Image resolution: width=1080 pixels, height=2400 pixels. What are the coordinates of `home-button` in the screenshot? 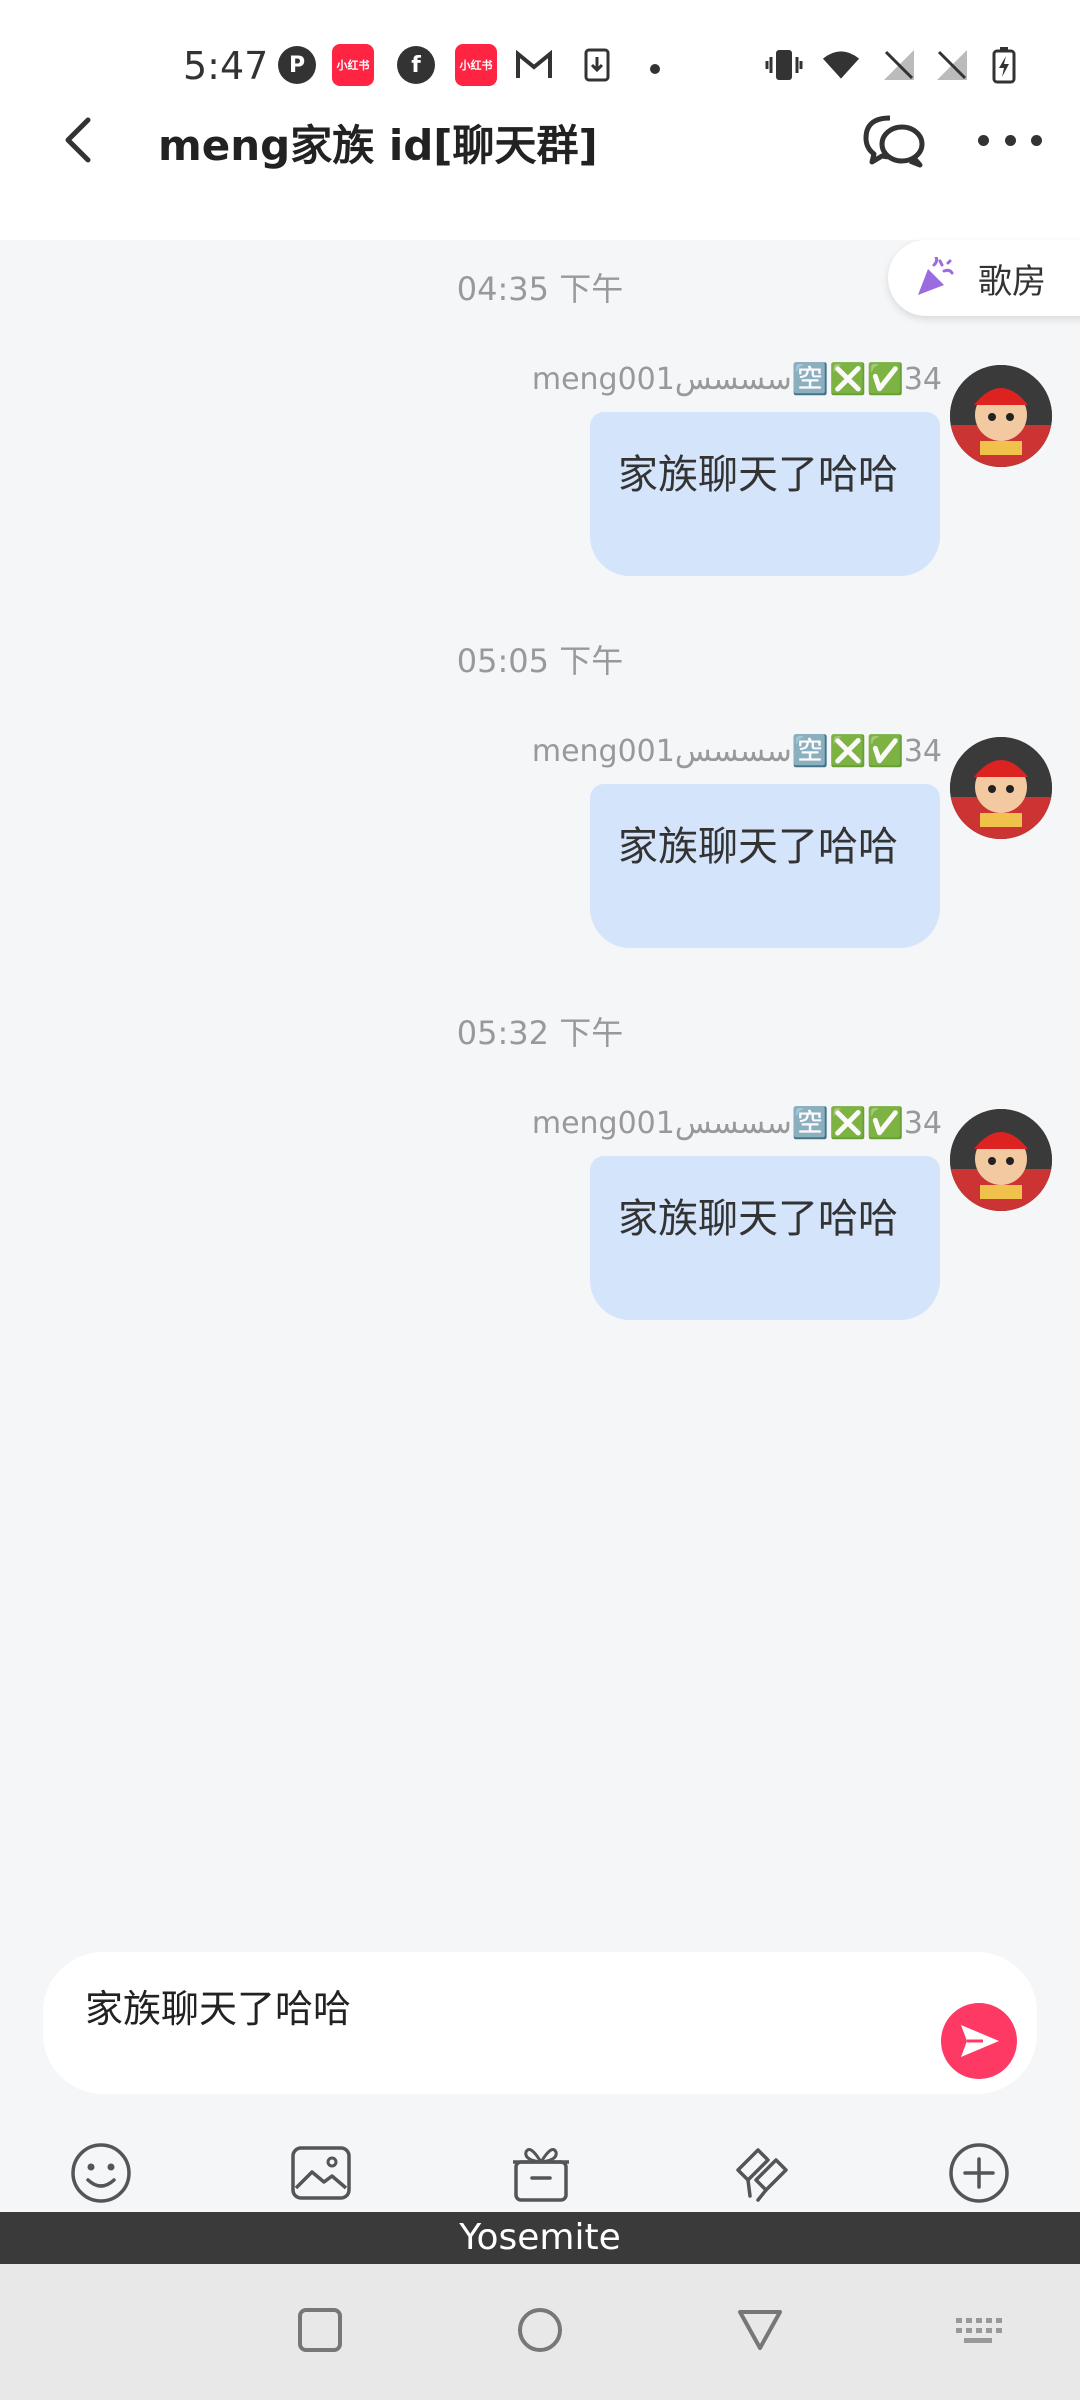 It's located at (540, 2330).